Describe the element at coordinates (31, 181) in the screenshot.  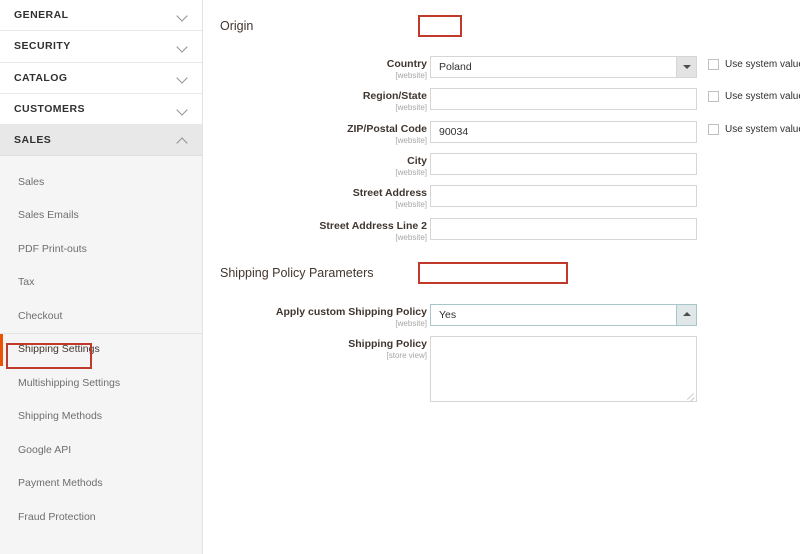
I see `sidebar-item-label: Sales` at that location.